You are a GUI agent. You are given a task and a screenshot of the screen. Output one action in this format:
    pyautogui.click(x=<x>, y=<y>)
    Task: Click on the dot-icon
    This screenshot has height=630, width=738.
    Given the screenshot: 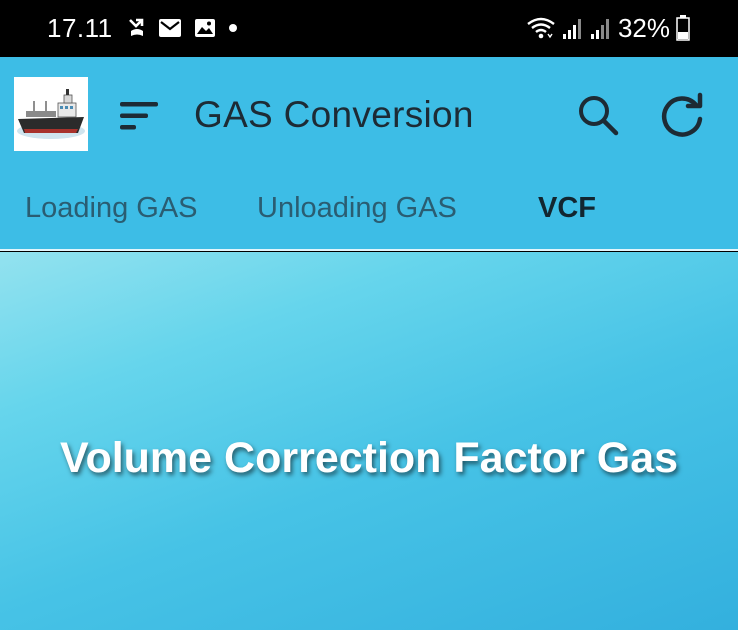 What is the action you would take?
    pyautogui.click(x=233, y=28)
    